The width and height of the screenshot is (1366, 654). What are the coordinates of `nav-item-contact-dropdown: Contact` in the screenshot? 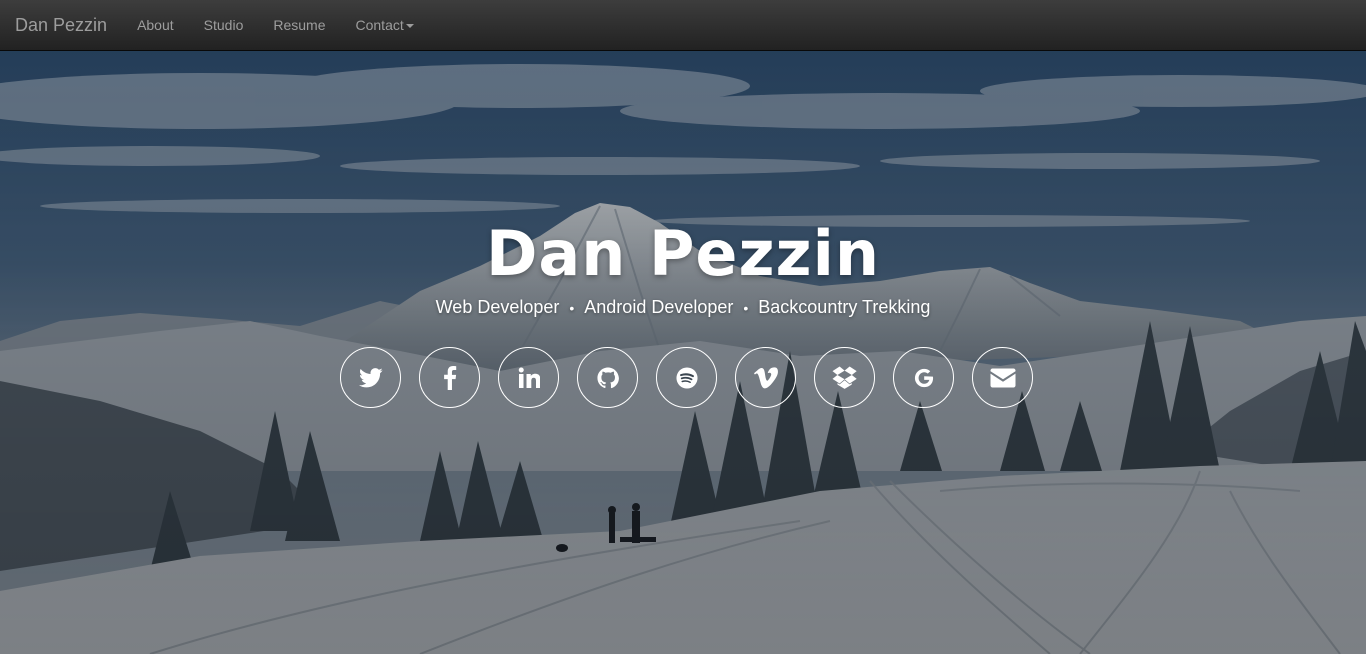 It's located at (385, 25).